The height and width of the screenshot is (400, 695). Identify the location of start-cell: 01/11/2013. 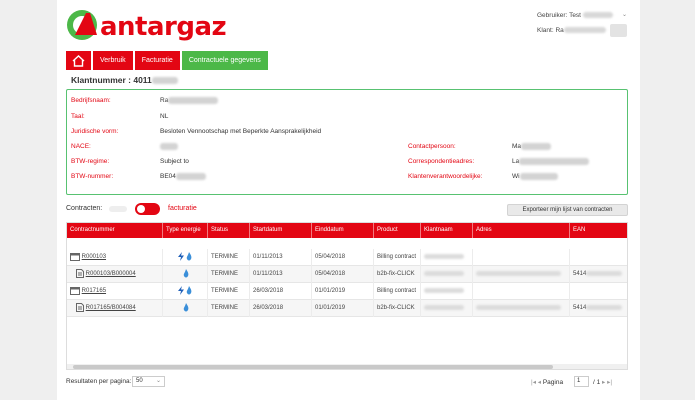
(281, 274).